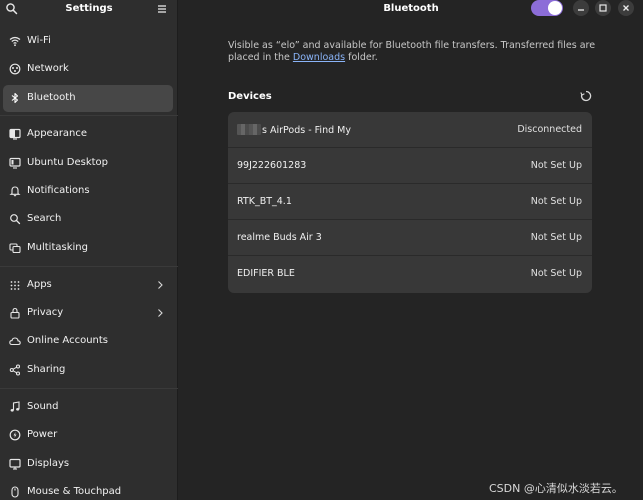 Image resolution: width=643 pixels, height=500 pixels. Describe the element at coordinates (88, 285) in the screenshot. I see `sidebar-item-apps: Apps` at that location.